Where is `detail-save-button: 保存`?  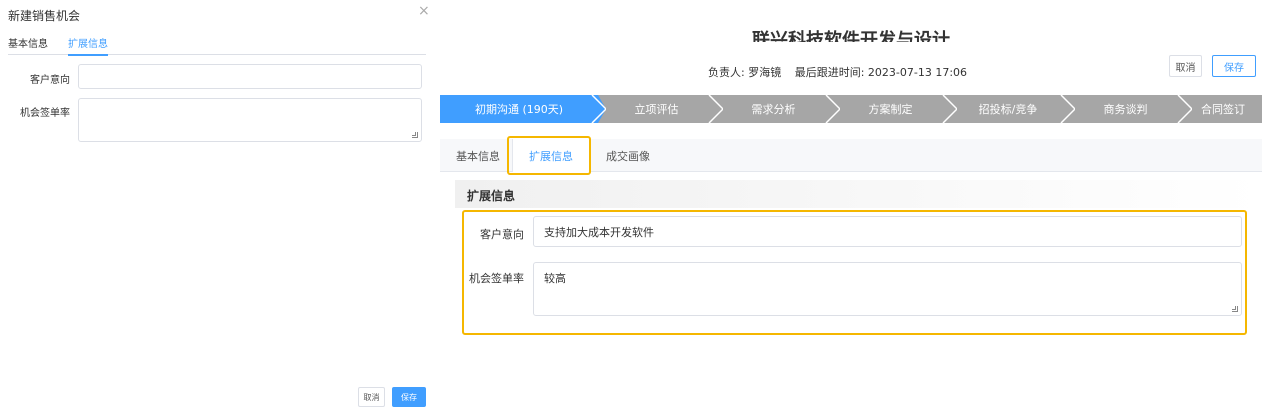 detail-save-button: 保存 is located at coordinates (1234, 66).